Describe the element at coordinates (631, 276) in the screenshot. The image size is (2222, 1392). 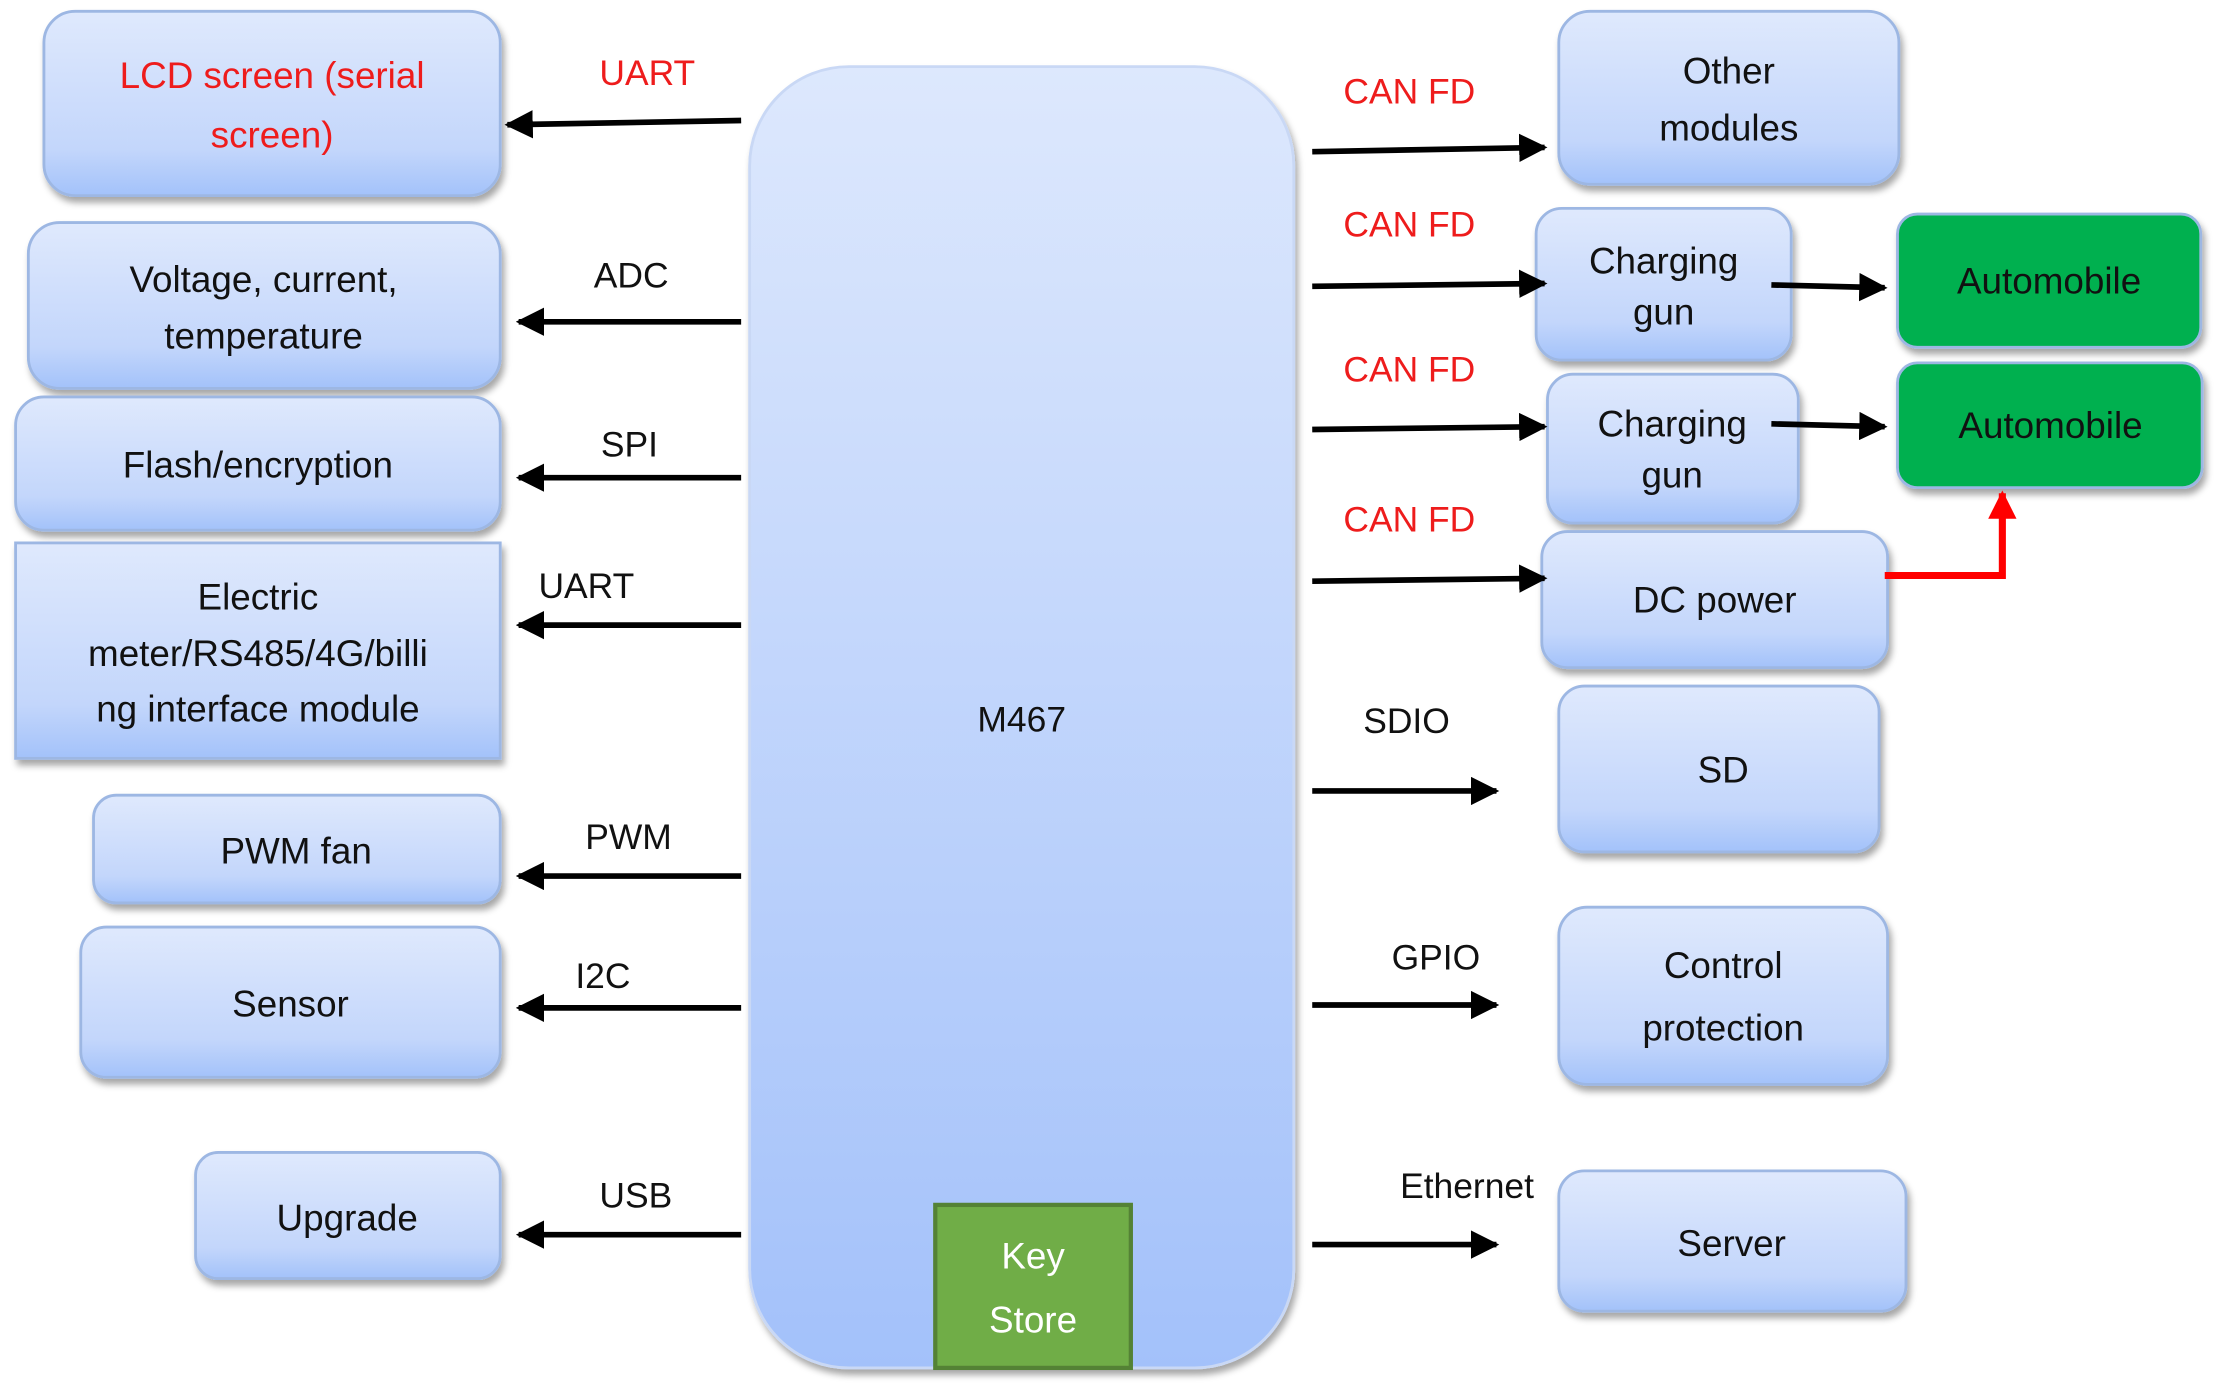
I see `interface-label-sensing: ADC` at that location.